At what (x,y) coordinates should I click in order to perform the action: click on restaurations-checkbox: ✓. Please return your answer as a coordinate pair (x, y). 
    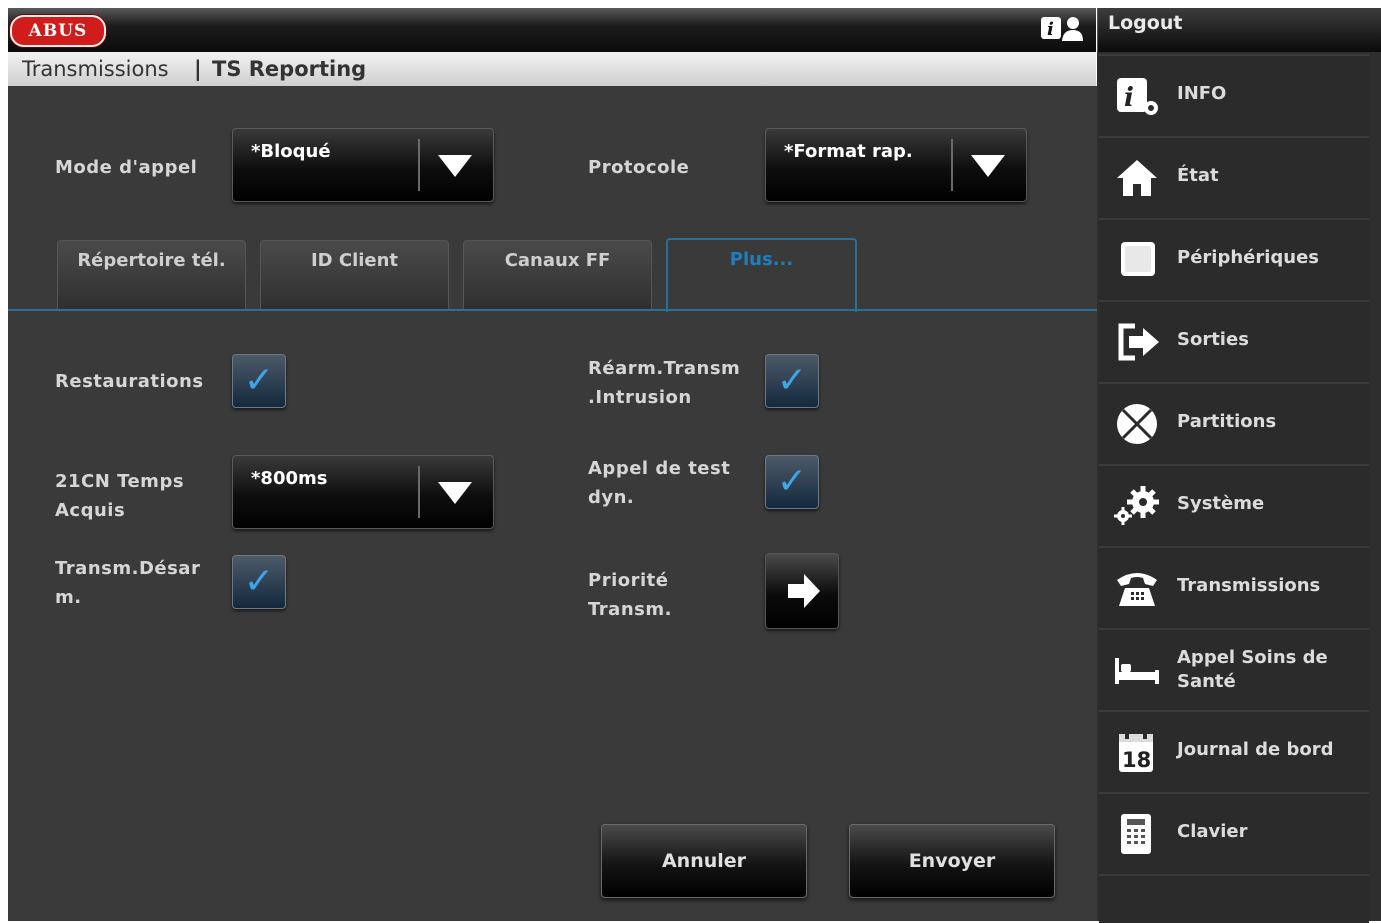
    Looking at the image, I should click on (259, 381).